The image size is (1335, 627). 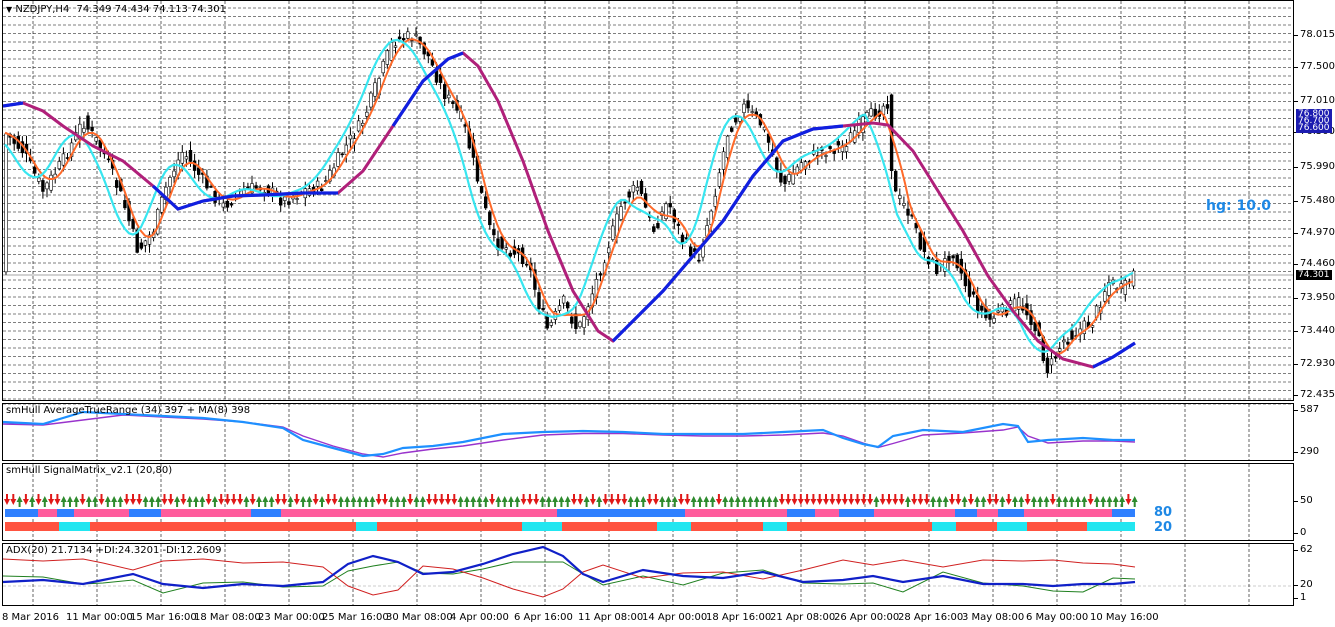 I want to click on time-tick: 18 Apr 16:00, so click(x=739, y=617).